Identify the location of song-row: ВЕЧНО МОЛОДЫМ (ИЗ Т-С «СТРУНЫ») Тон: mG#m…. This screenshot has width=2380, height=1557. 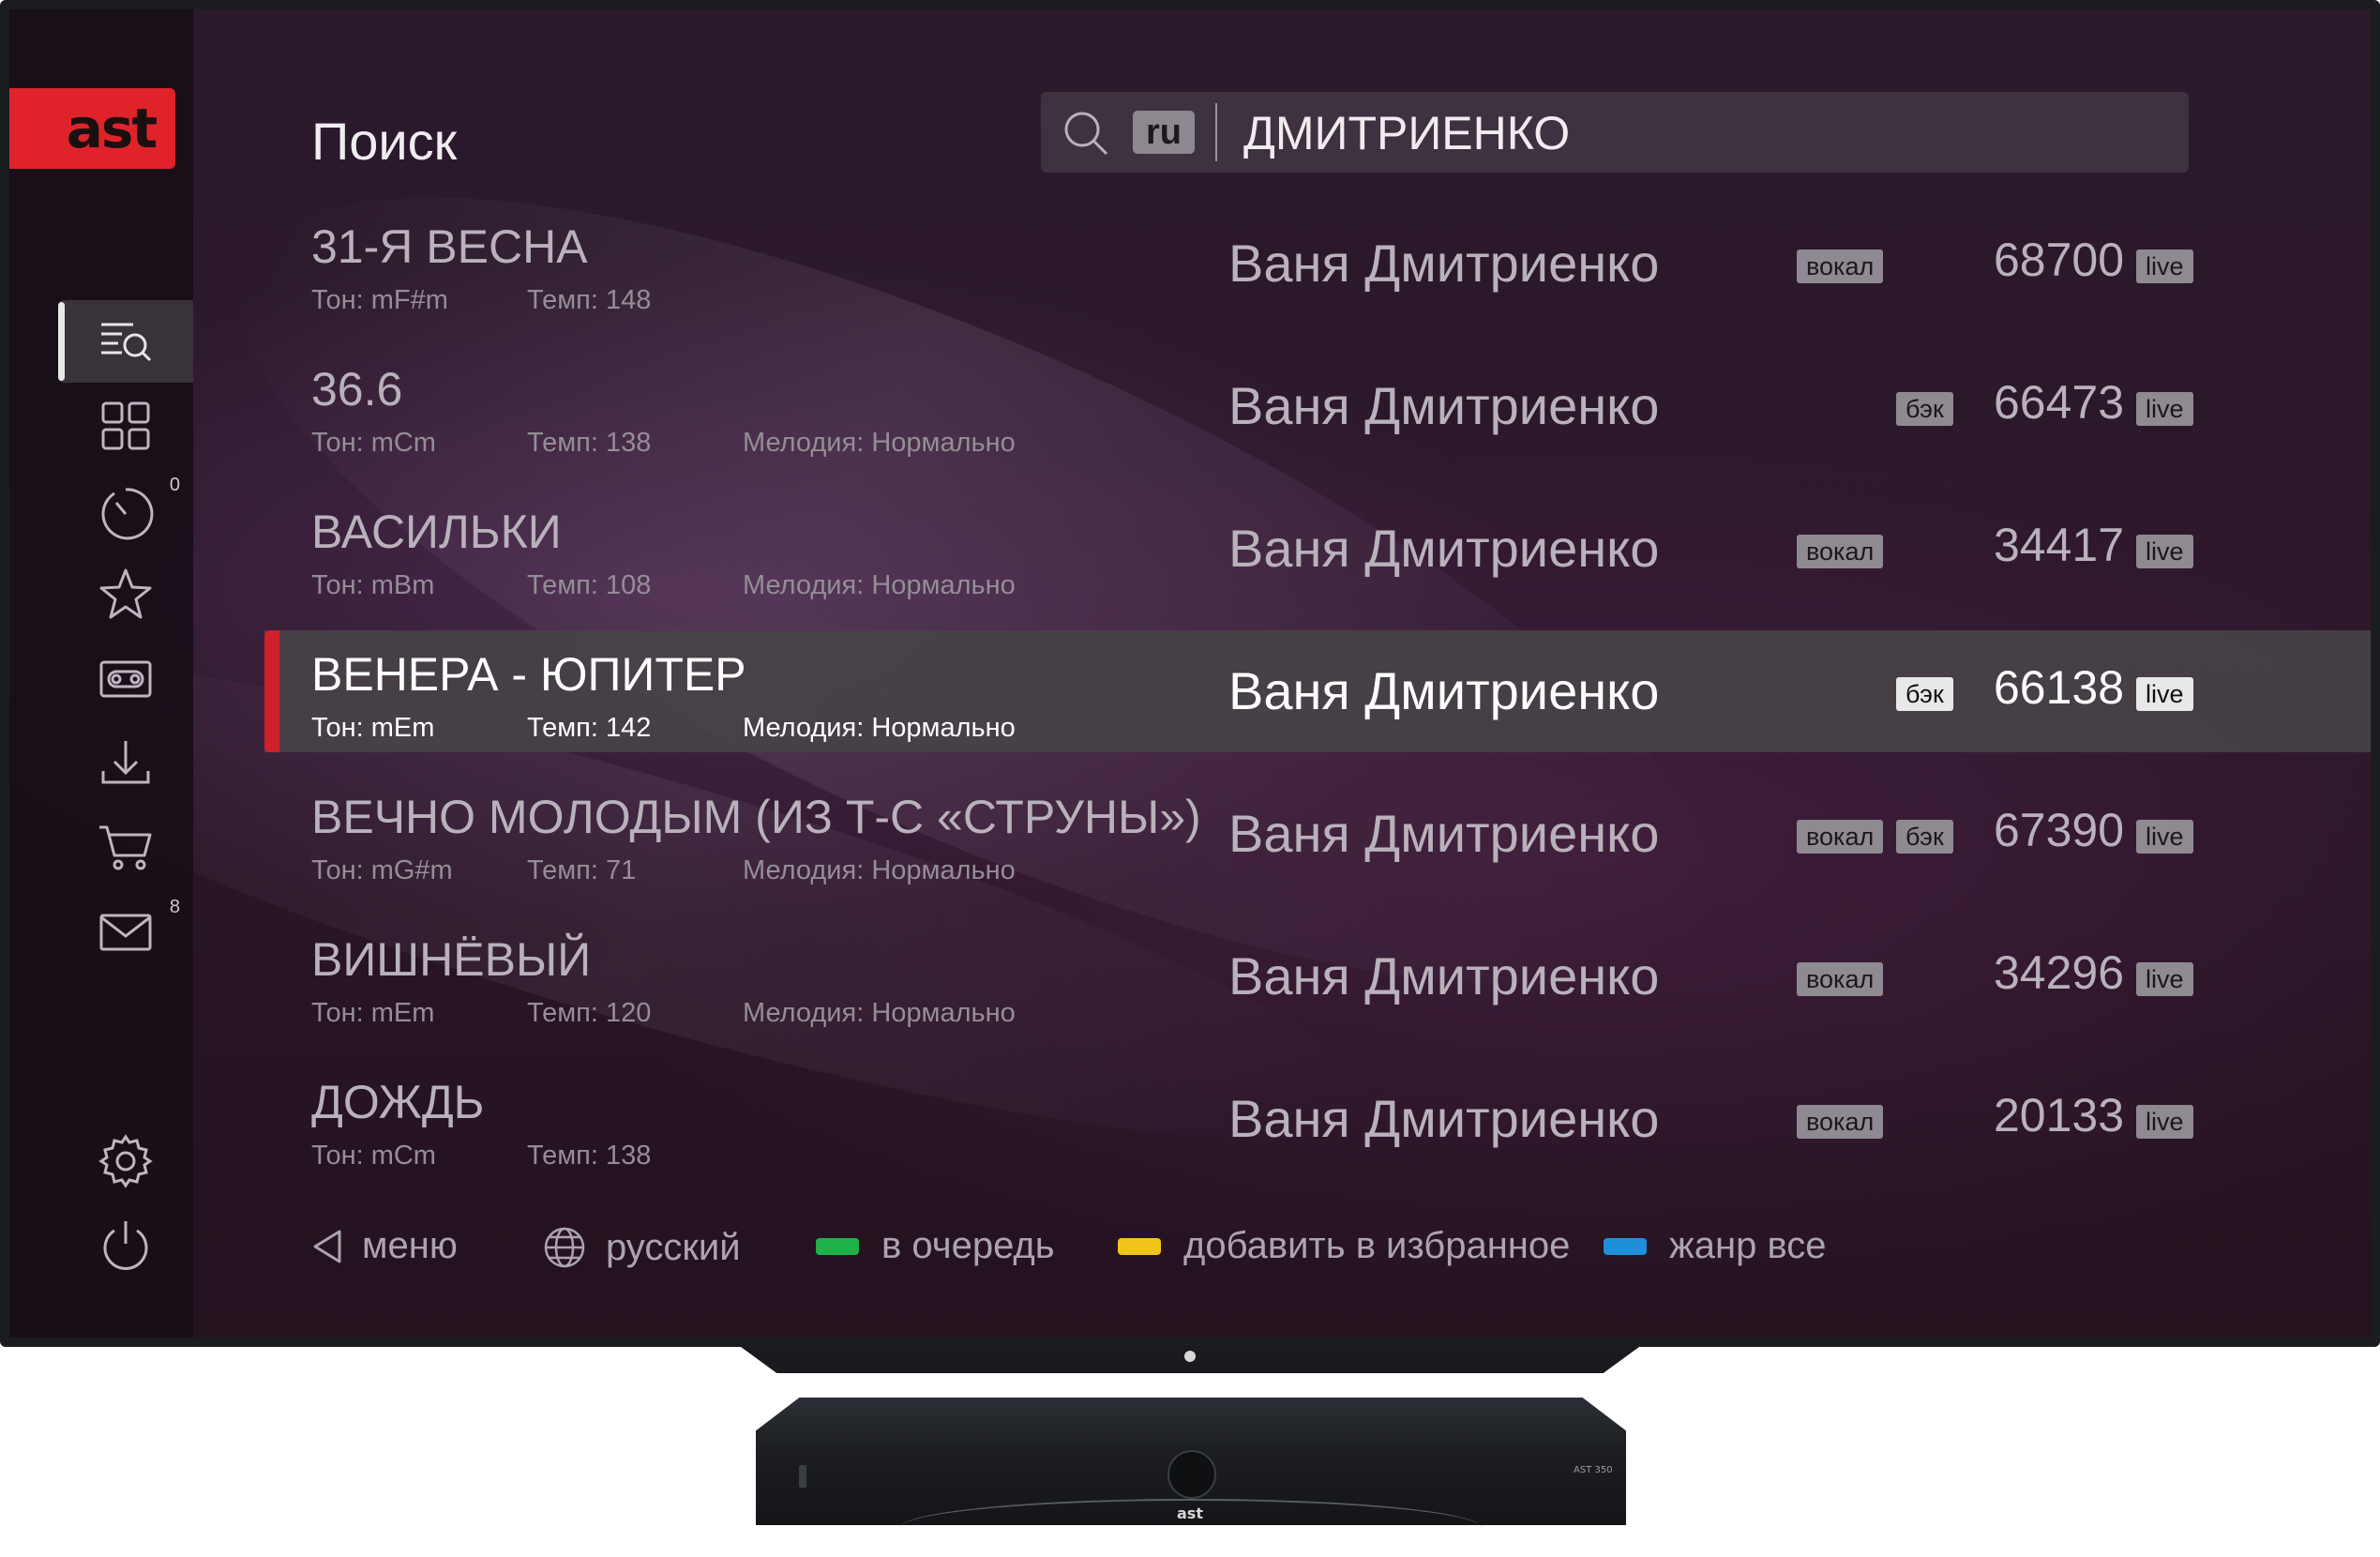
(1317, 834).